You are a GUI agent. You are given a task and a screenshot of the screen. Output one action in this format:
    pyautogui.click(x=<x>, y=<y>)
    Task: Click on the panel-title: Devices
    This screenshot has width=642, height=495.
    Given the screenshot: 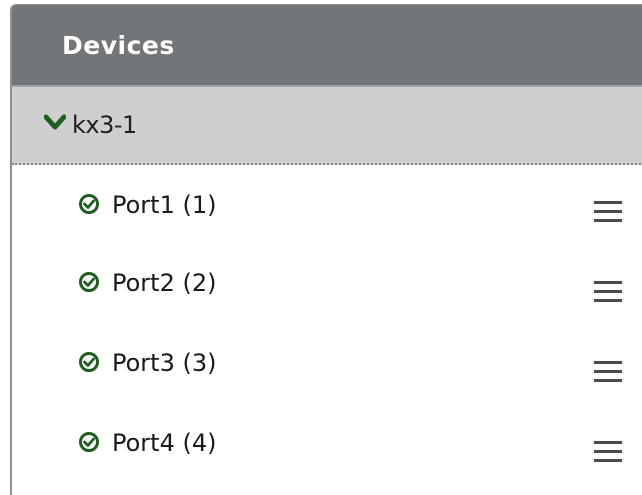 What is the action you would take?
    pyautogui.click(x=118, y=45)
    